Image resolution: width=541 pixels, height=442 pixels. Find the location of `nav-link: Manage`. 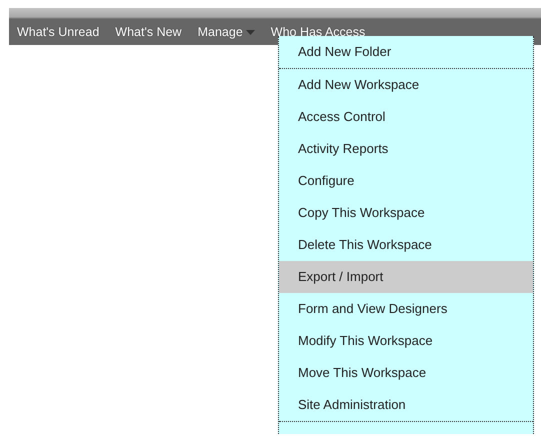

nav-link: Manage is located at coordinates (226, 32).